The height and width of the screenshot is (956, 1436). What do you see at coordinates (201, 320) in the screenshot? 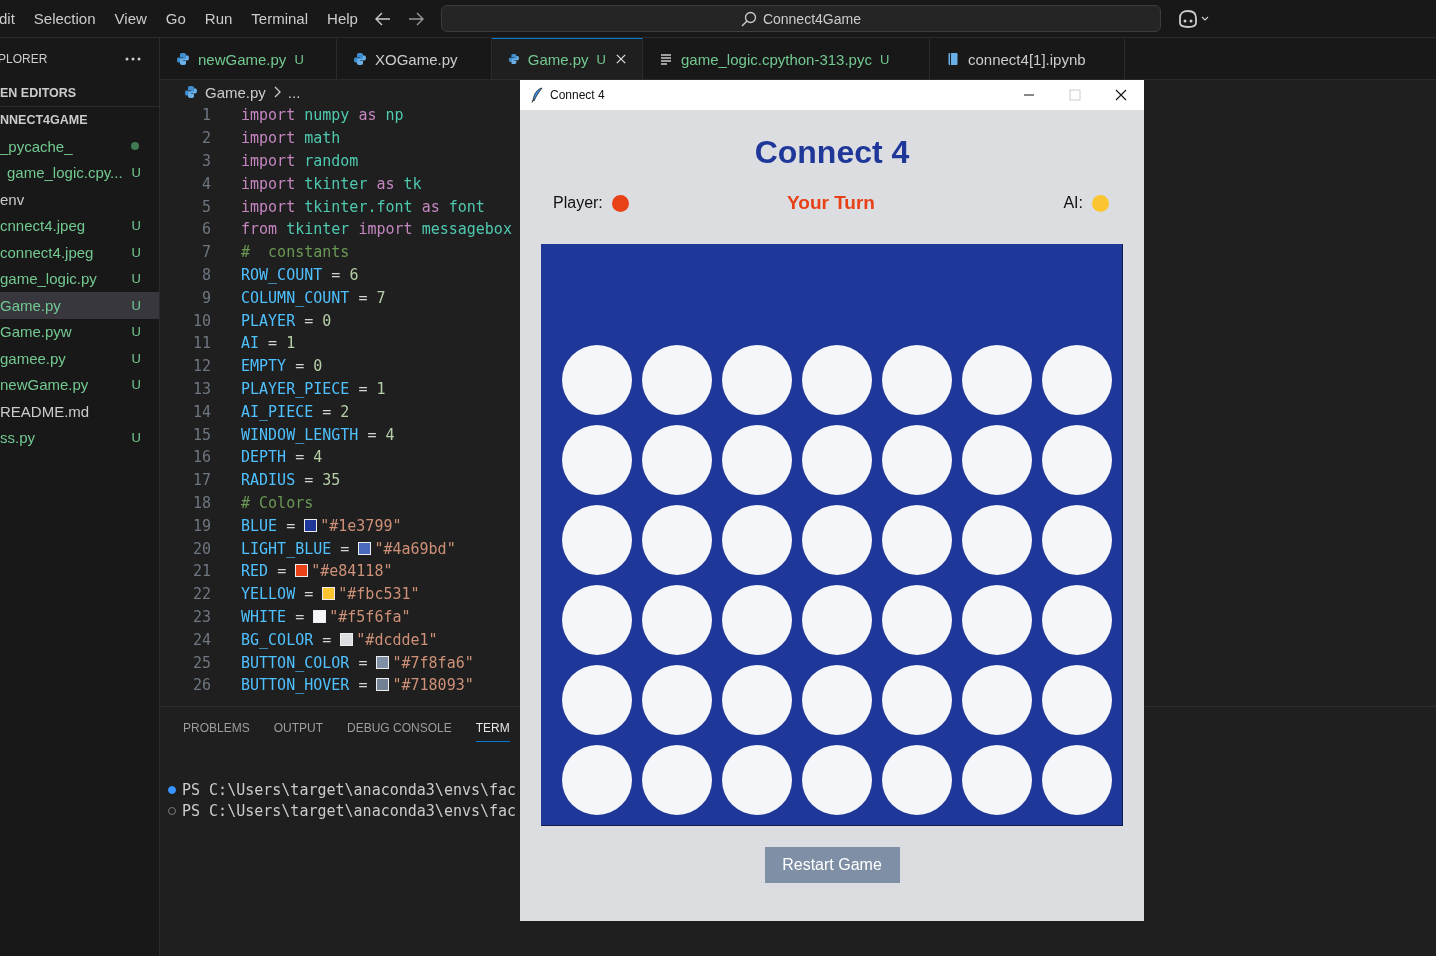
I see `line-number: 10` at bounding box center [201, 320].